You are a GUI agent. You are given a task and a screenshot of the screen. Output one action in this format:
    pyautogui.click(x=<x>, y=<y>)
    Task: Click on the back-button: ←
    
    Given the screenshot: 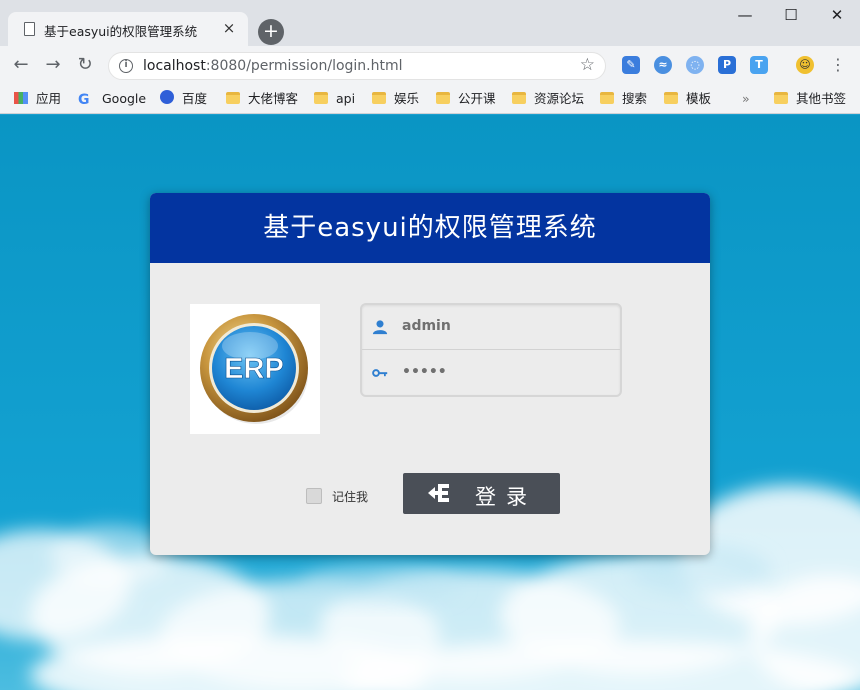 What is the action you would take?
    pyautogui.click(x=21, y=65)
    